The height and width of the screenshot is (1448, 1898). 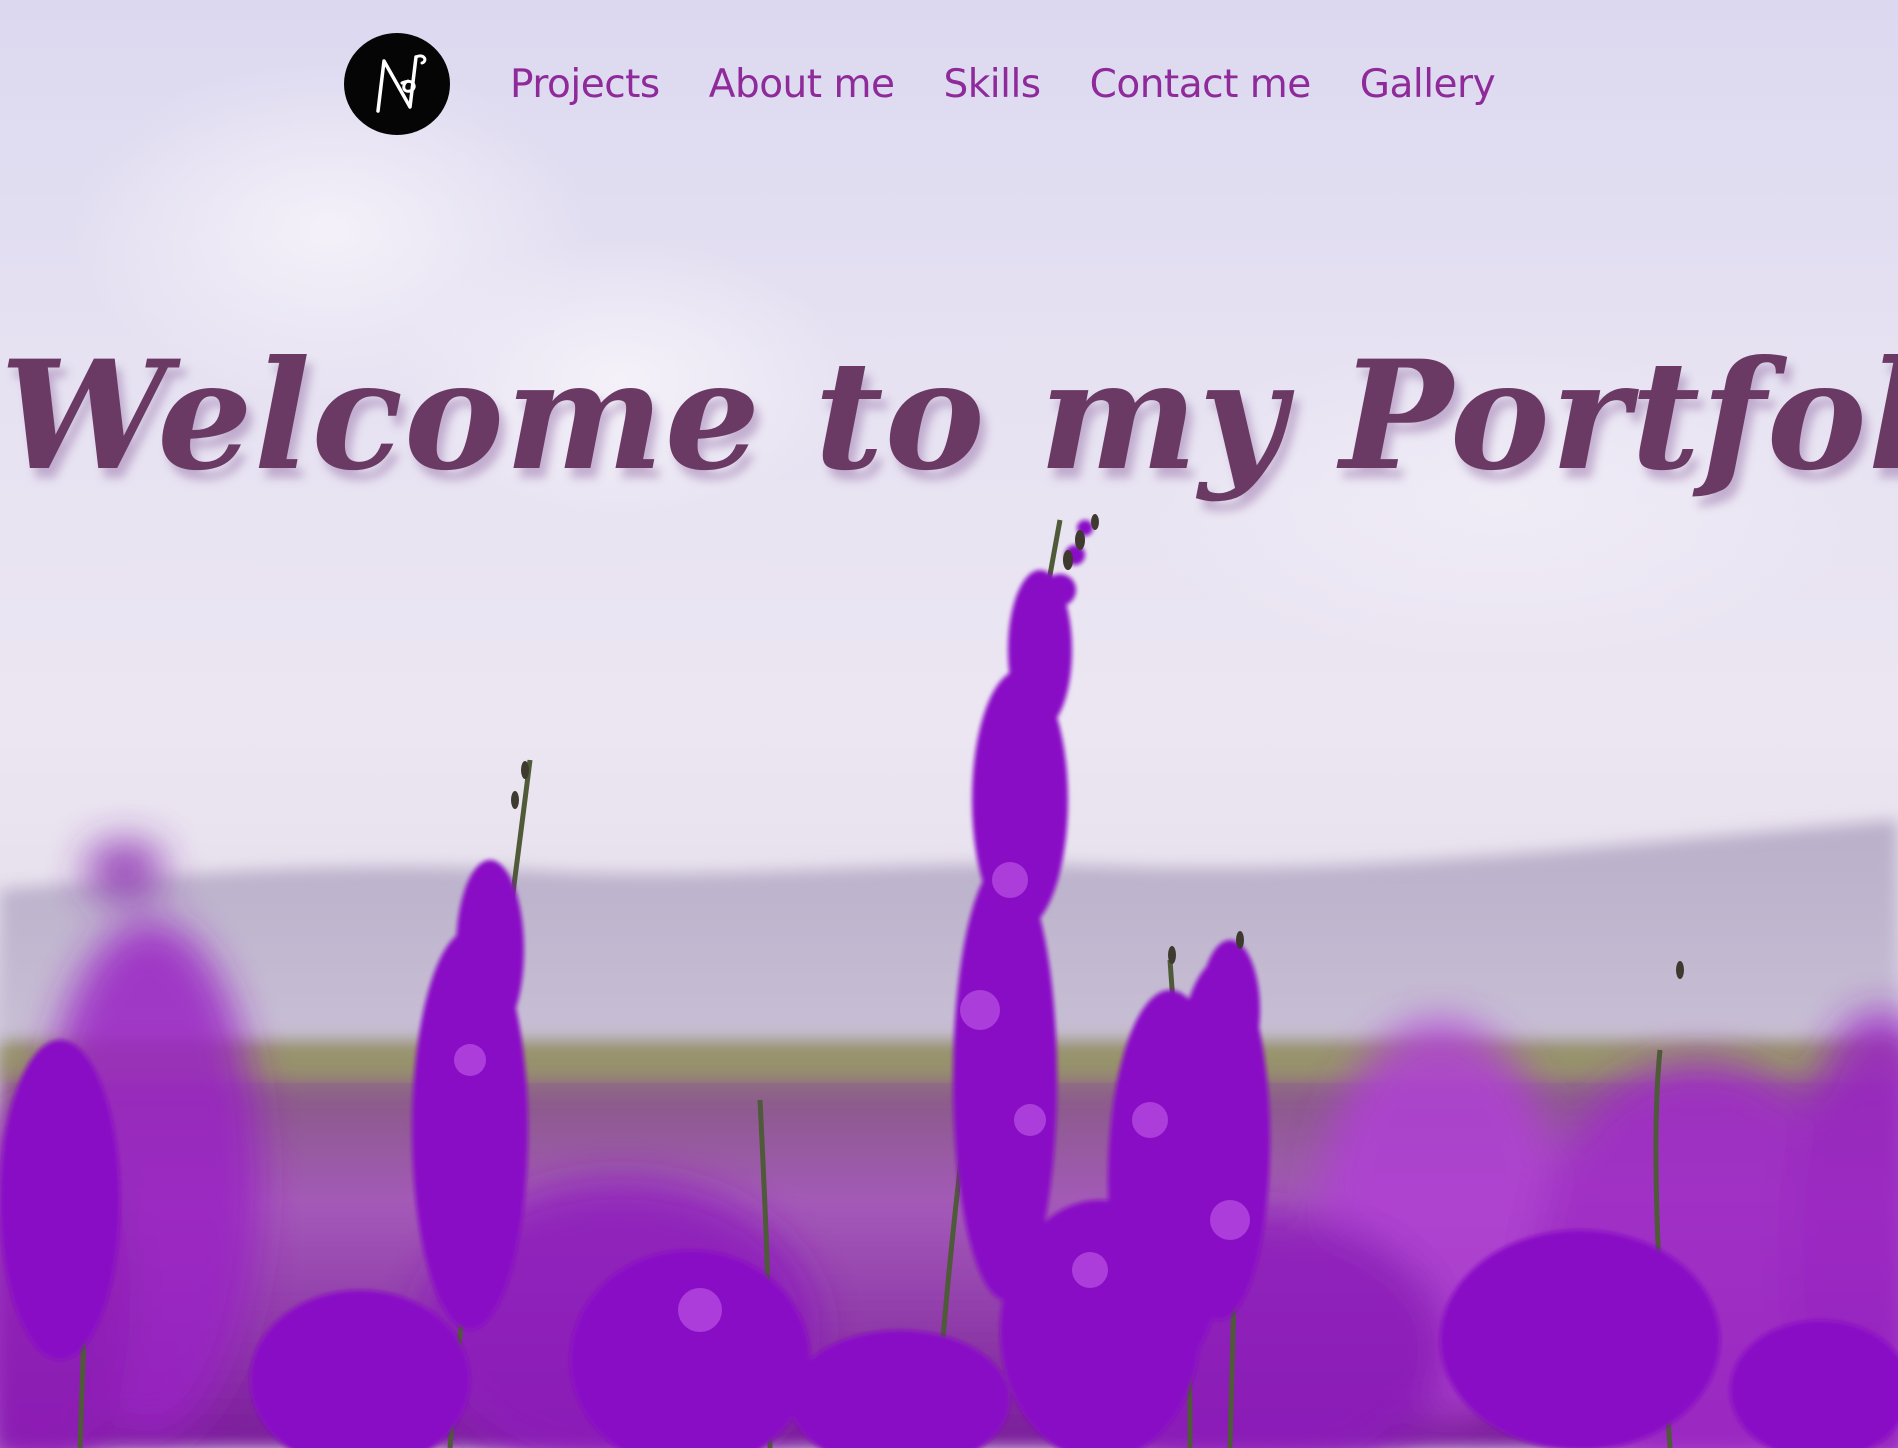 What do you see at coordinates (992, 84) in the screenshot?
I see `nav-link-skills: Skills` at bounding box center [992, 84].